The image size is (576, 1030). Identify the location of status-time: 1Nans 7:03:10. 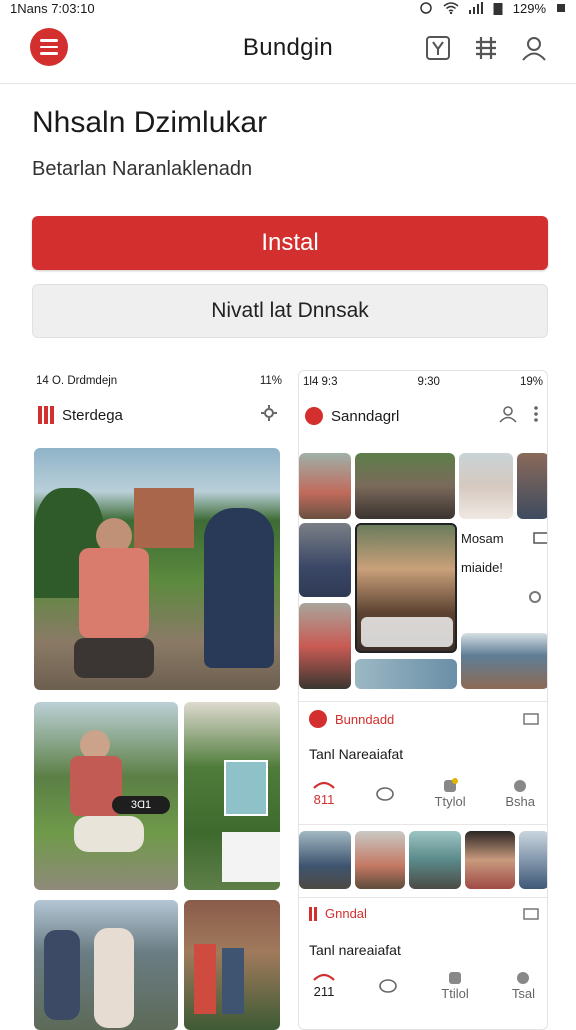
(52, 8).